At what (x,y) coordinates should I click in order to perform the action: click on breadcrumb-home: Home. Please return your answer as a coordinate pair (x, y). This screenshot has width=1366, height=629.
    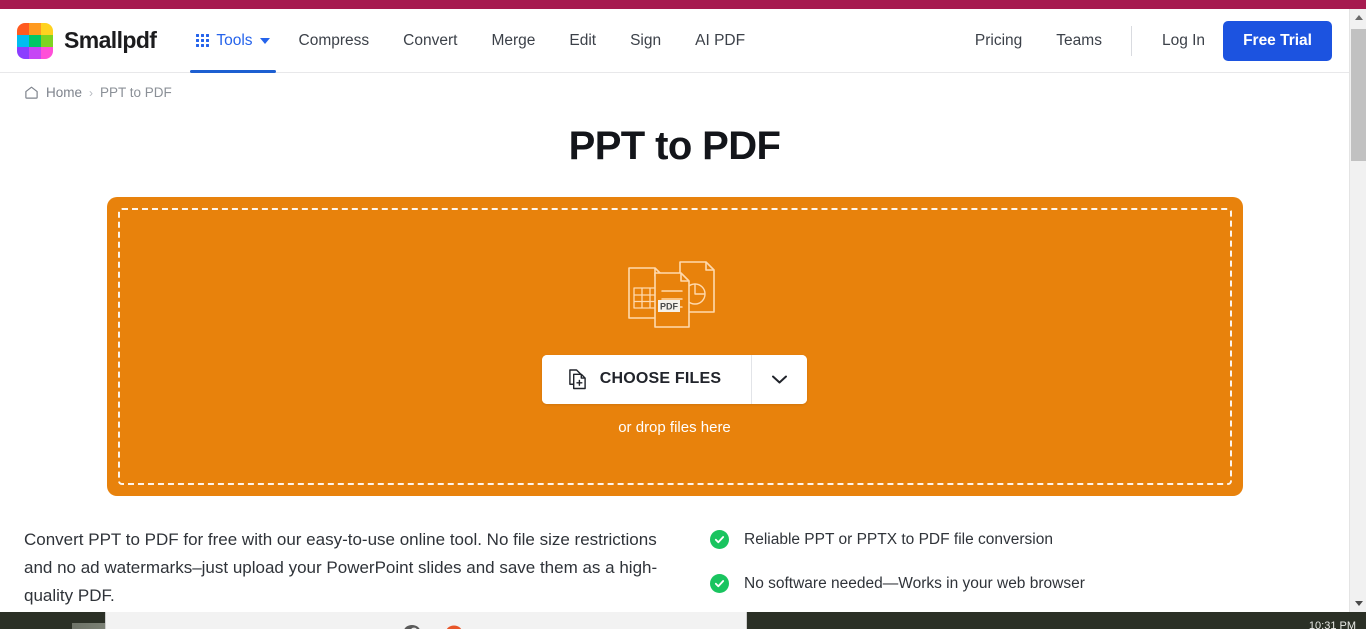
    Looking at the image, I should click on (64, 92).